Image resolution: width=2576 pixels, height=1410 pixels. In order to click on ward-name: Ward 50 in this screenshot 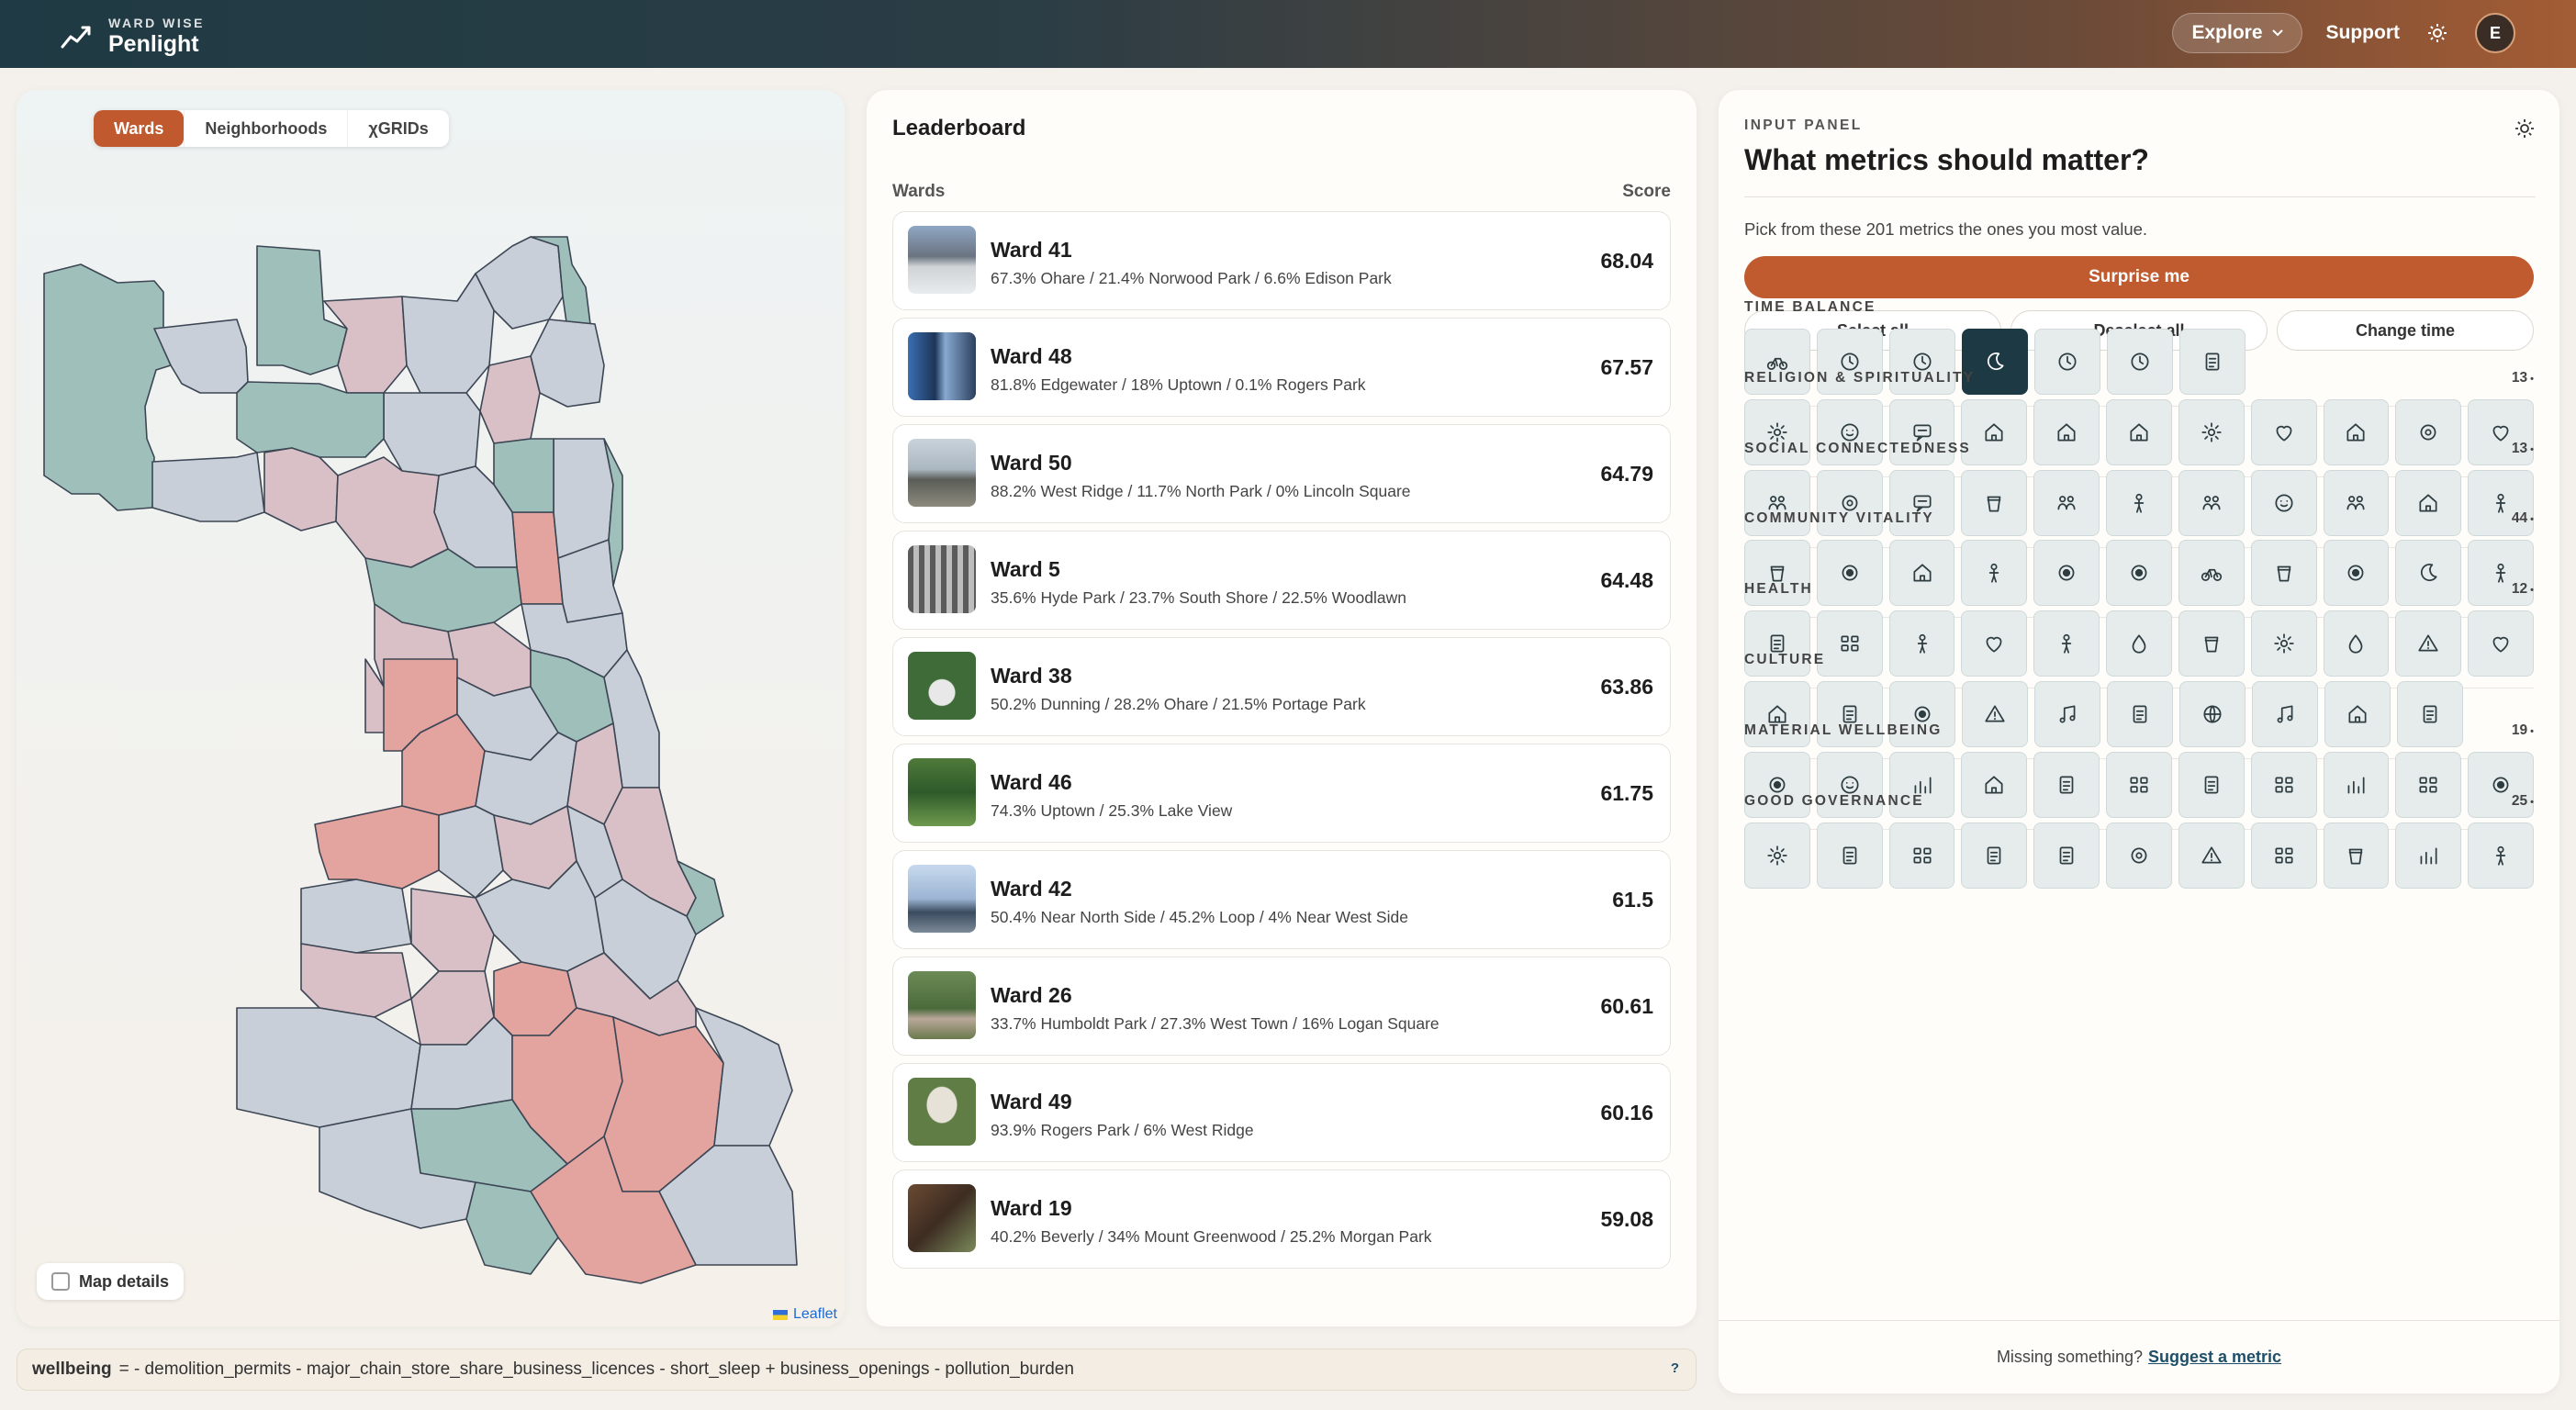, I will do `click(1031, 463)`.